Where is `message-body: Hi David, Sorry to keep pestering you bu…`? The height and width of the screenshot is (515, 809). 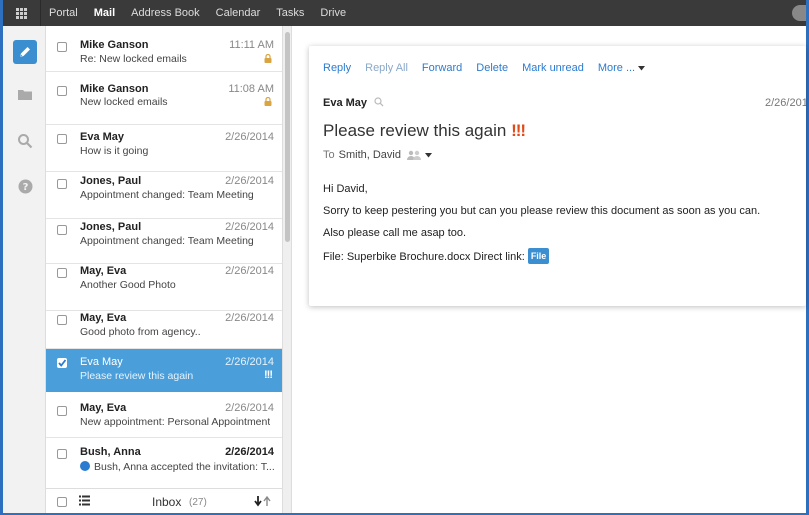
message-body: Hi David, Sorry to keep pestering you bu… is located at coordinates (541, 226).